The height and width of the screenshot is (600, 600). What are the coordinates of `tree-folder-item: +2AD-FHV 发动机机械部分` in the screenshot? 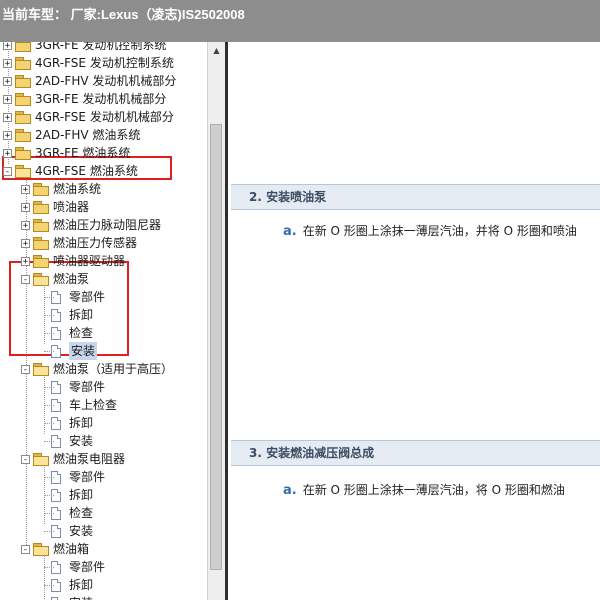 It's located at (89, 81).